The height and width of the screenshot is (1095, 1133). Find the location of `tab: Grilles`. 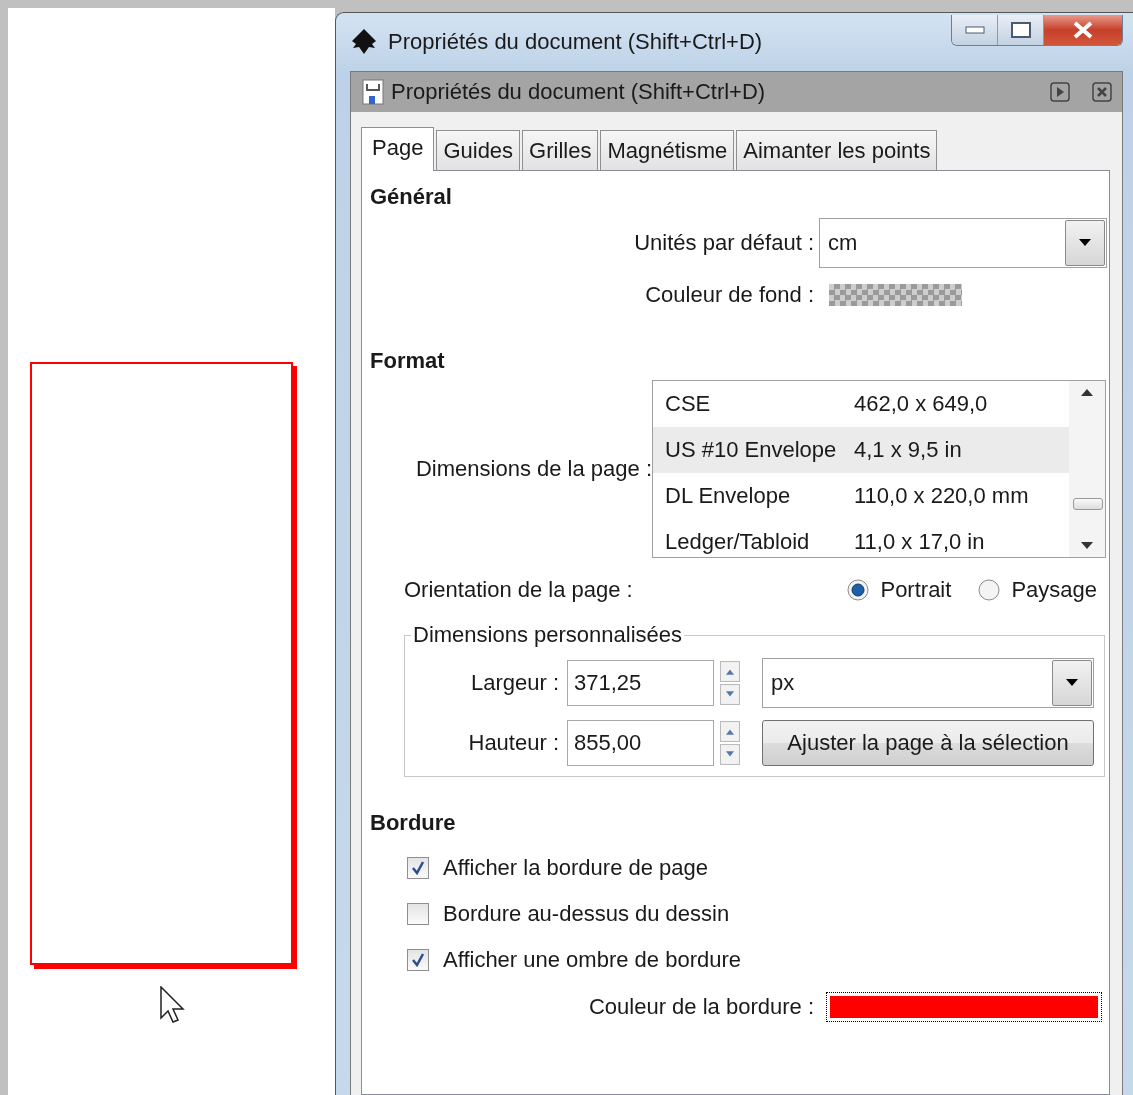

tab: Grilles is located at coordinates (560, 150).